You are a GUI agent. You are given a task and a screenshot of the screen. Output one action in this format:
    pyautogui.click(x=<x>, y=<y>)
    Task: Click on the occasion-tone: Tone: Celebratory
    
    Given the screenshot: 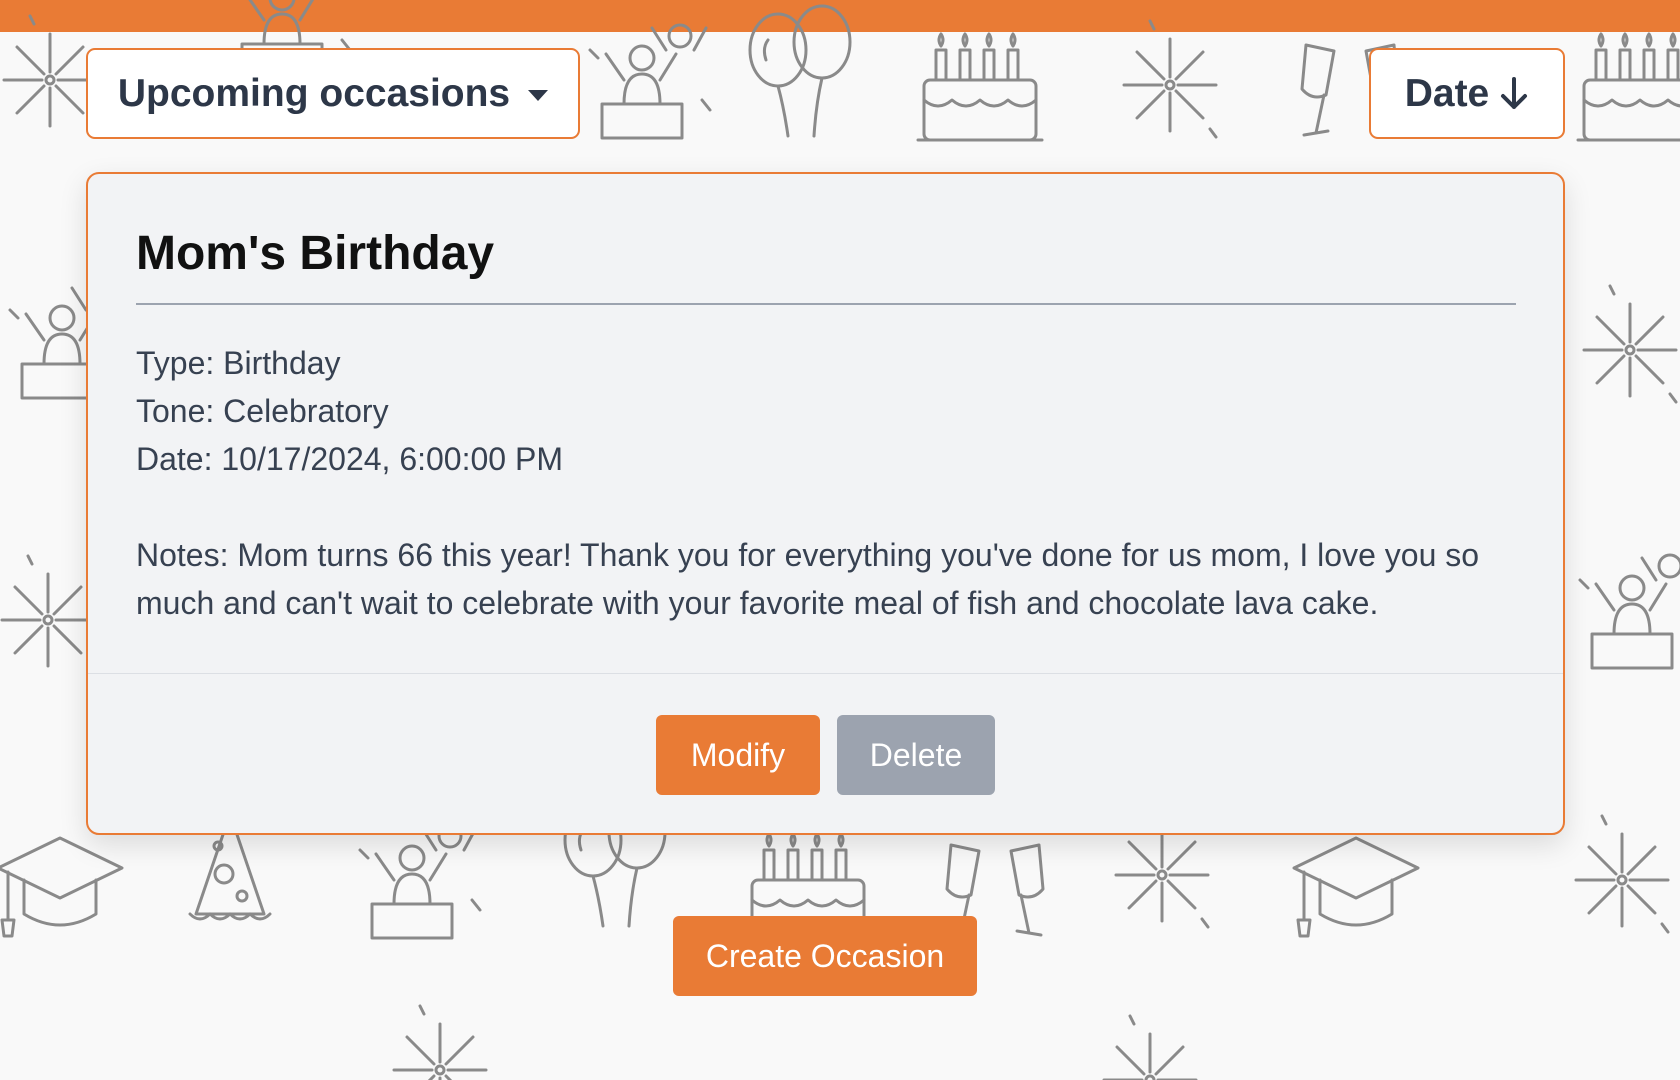 What is the action you would take?
    pyautogui.click(x=262, y=411)
    